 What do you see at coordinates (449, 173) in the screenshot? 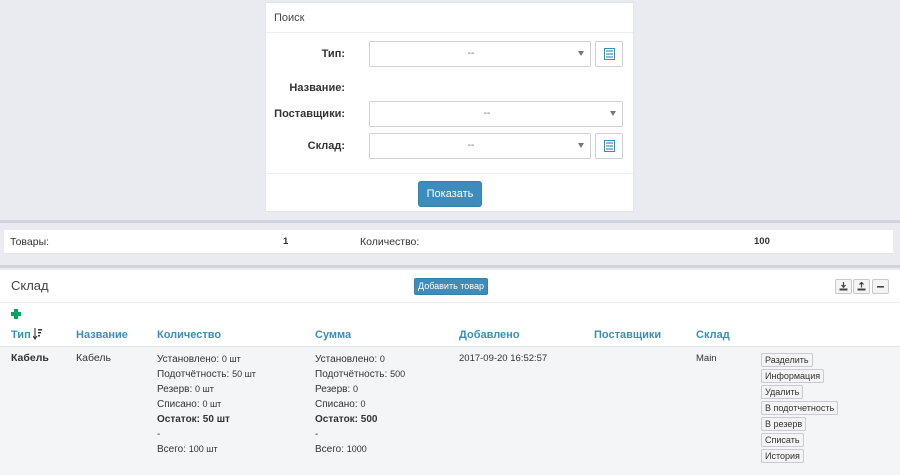
I see `search-footer-divider` at bounding box center [449, 173].